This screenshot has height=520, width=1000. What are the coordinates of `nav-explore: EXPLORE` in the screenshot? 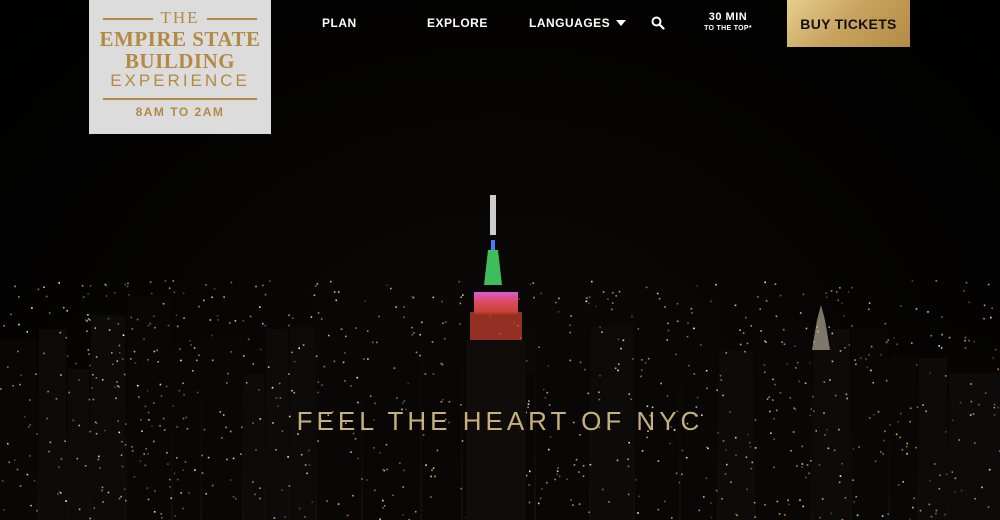 It's located at (457, 23).